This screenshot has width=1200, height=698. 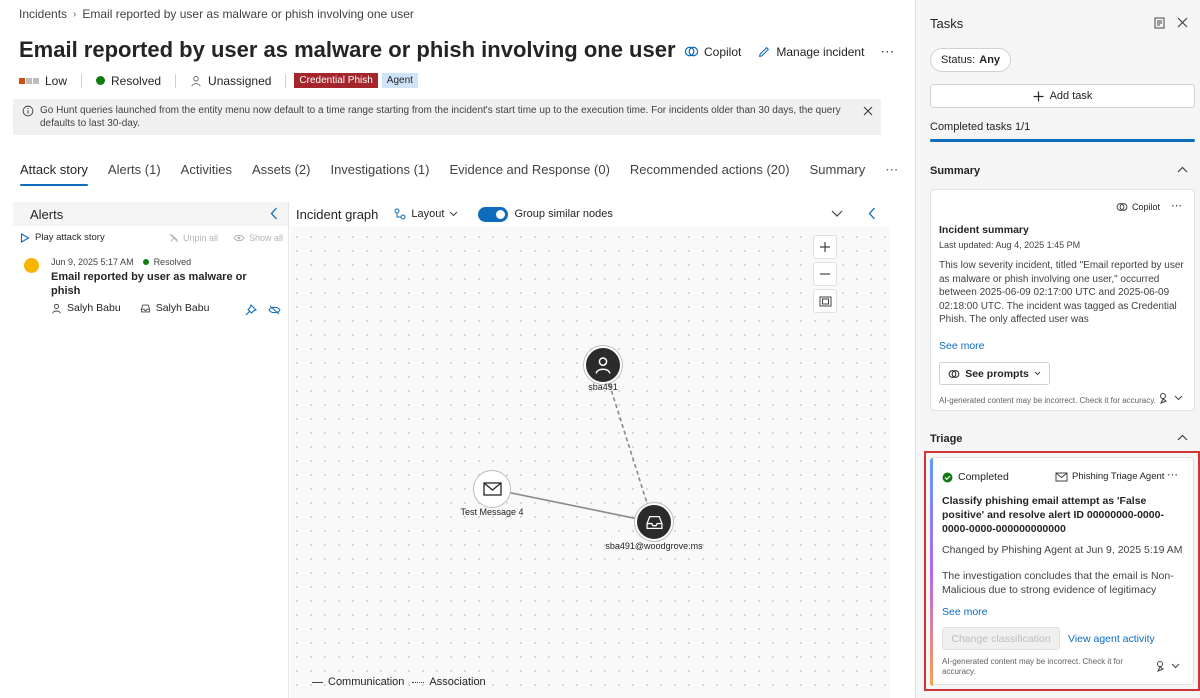 I want to click on show-all-button: Show all, so click(x=258, y=238).